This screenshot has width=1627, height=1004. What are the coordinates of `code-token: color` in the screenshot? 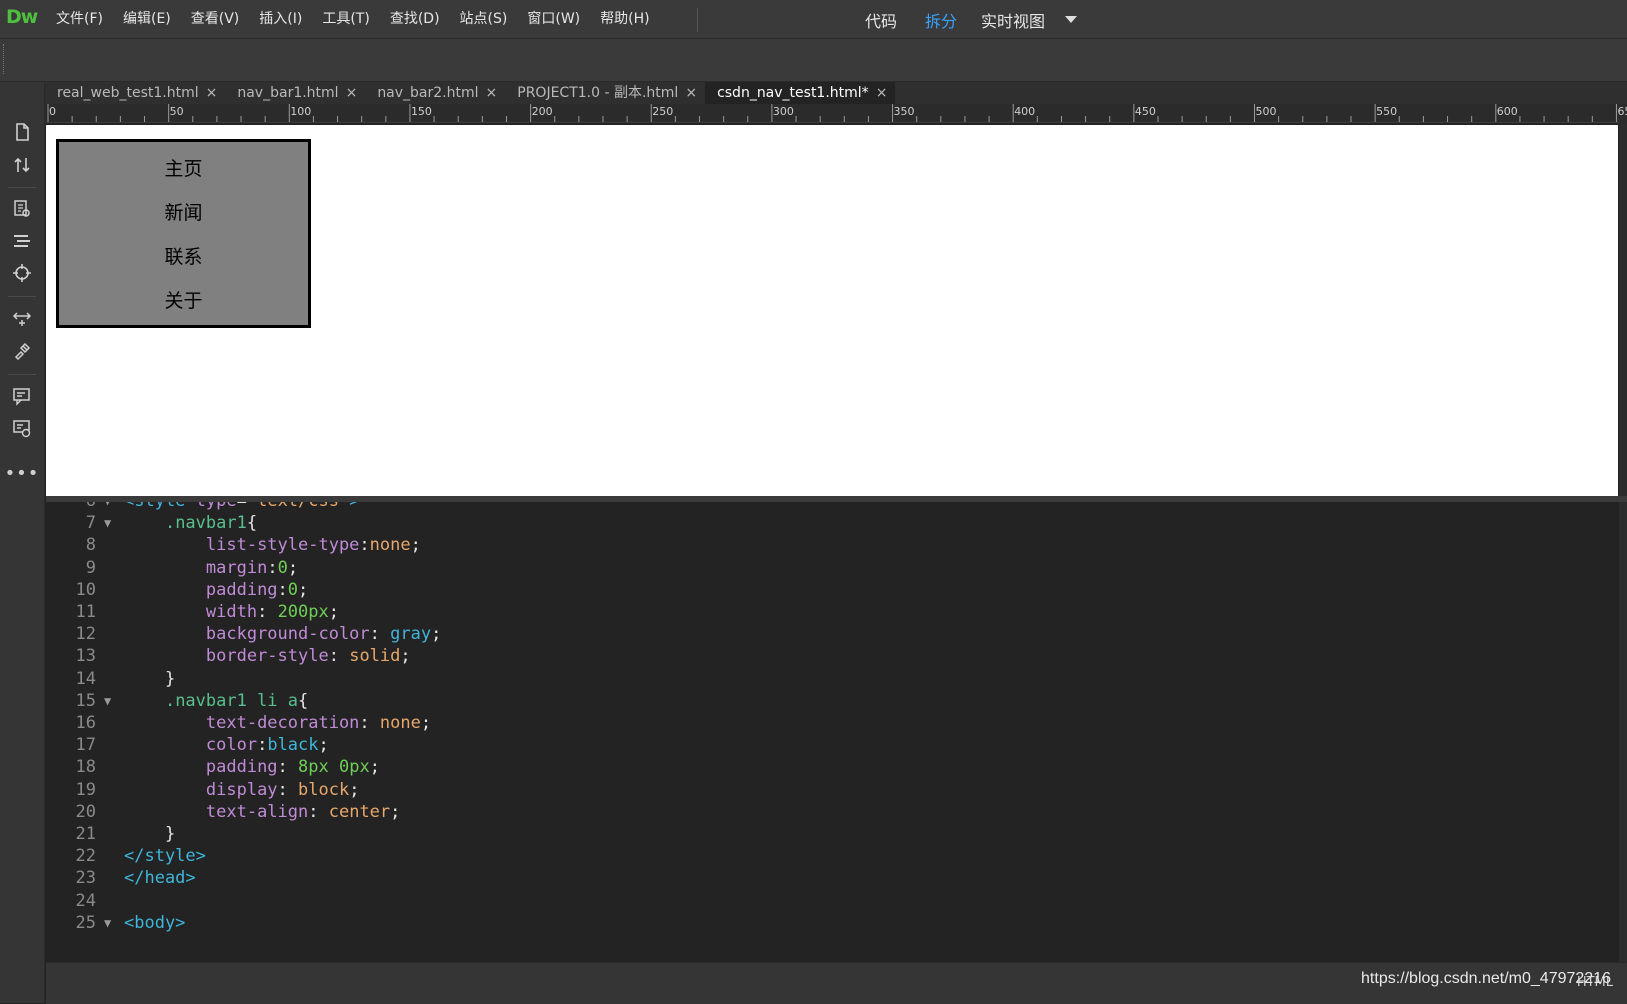 It's located at (231, 745).